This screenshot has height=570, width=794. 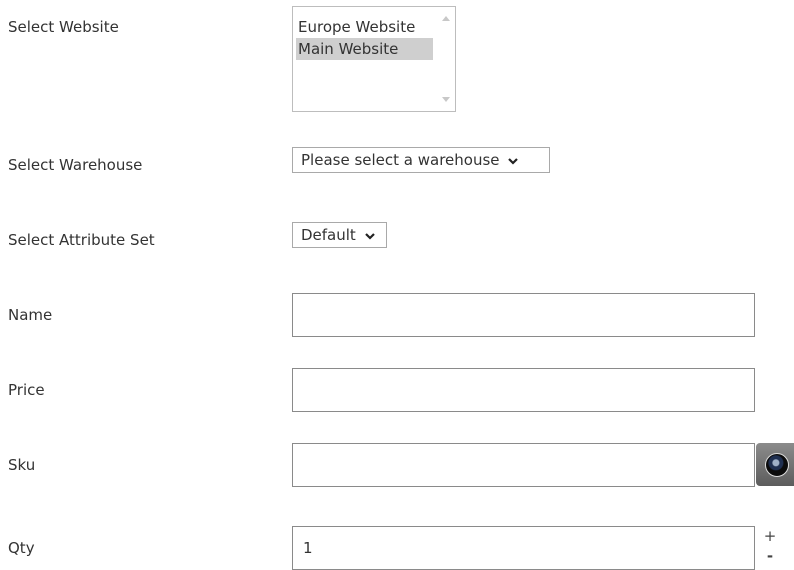 I want to click on attribute-set-label: Select Attribute Set, so click(x=81, y=240).